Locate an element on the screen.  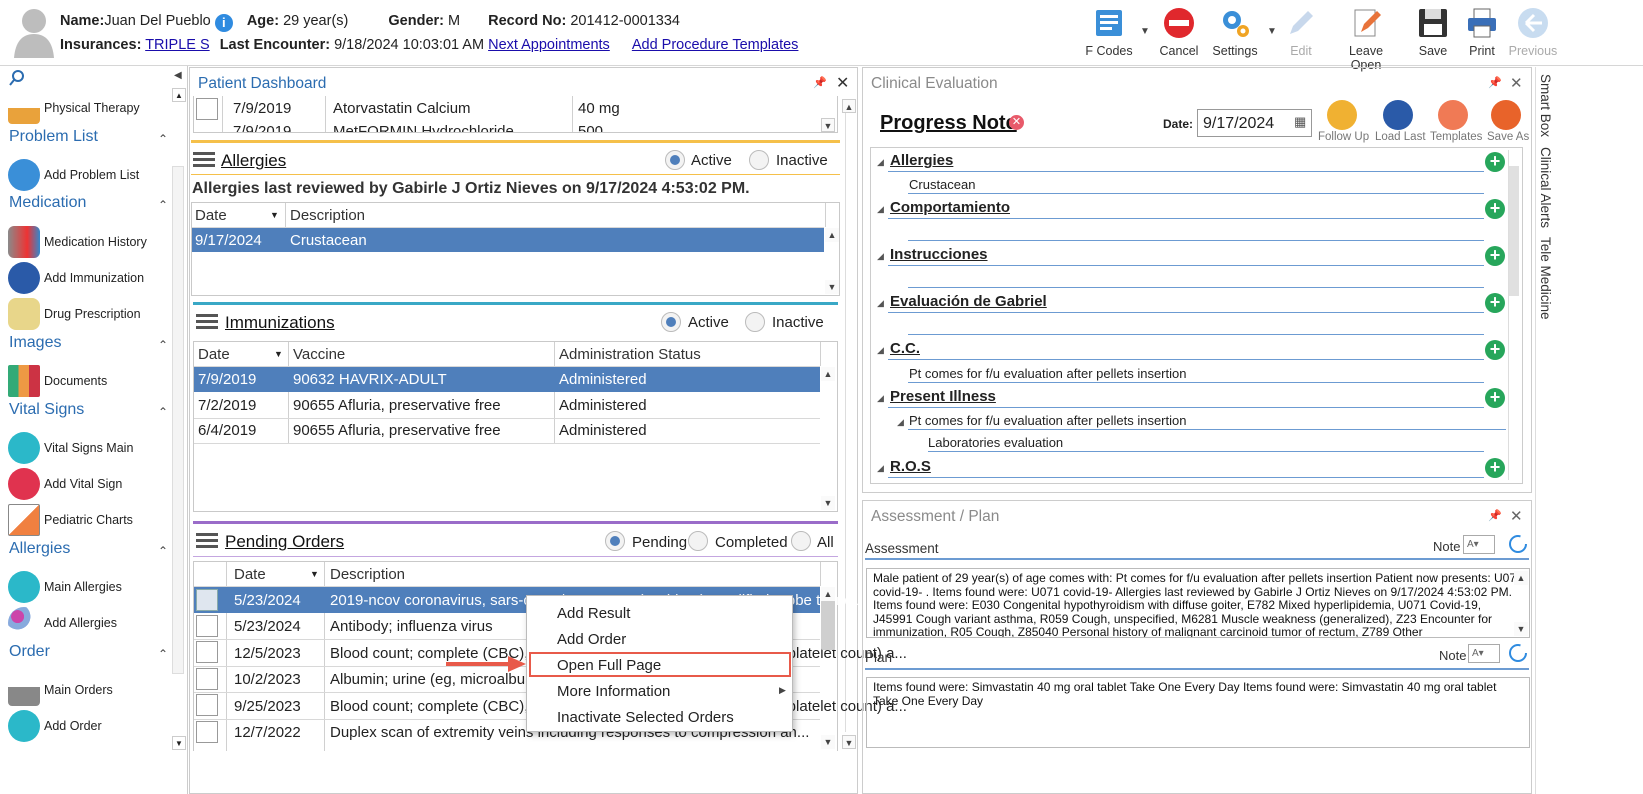
section-allergies: Allergies is located at coordinates (921, 160).